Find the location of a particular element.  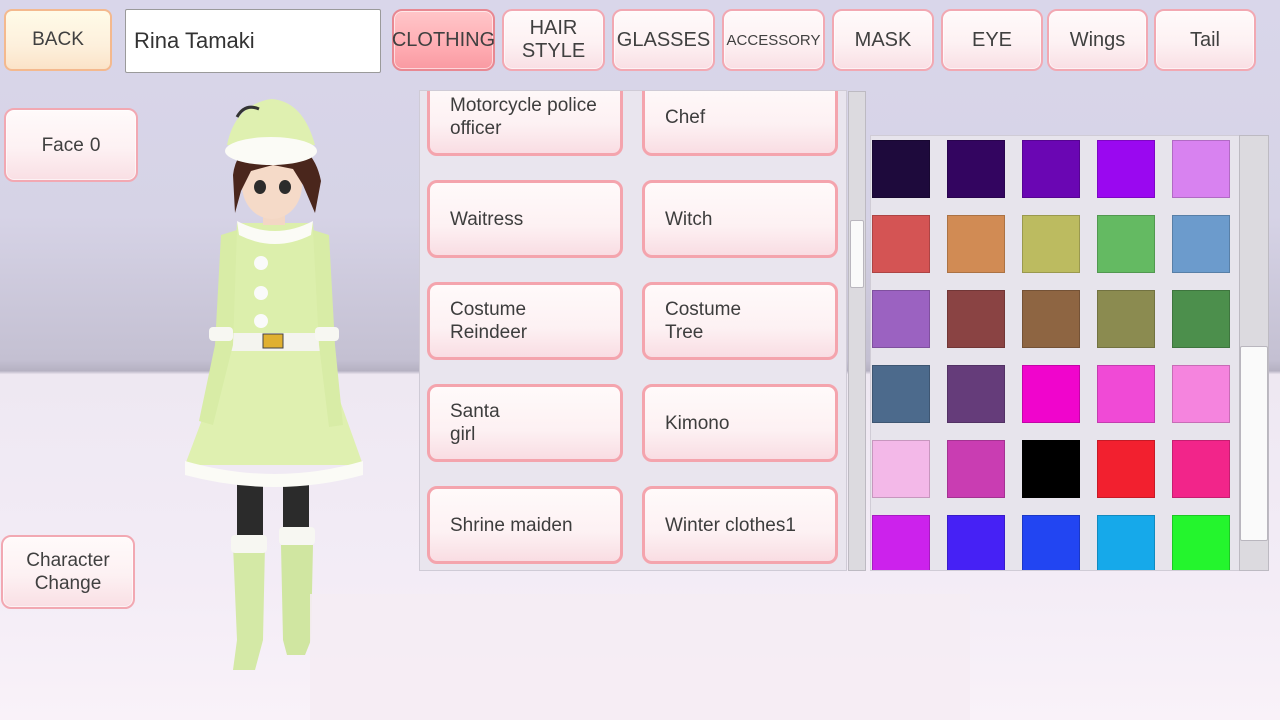

tab-clothing: CLOTHING is located at coordinates (443, 40).